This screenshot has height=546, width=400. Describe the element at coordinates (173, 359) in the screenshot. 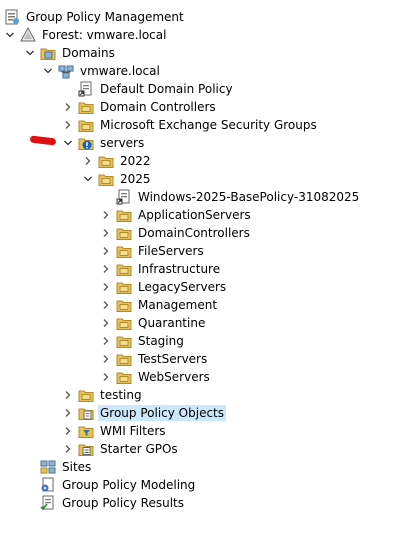

I see `tree-node-label: TestServers` at that location.